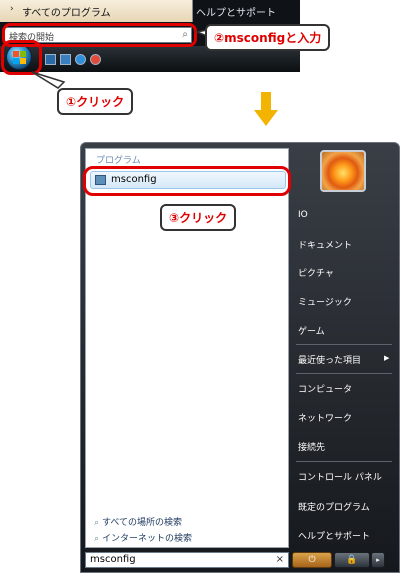 This screenshot has height=573, width=400. I want to click on right-item-recent: 最近使った項目, so click(329, 359).